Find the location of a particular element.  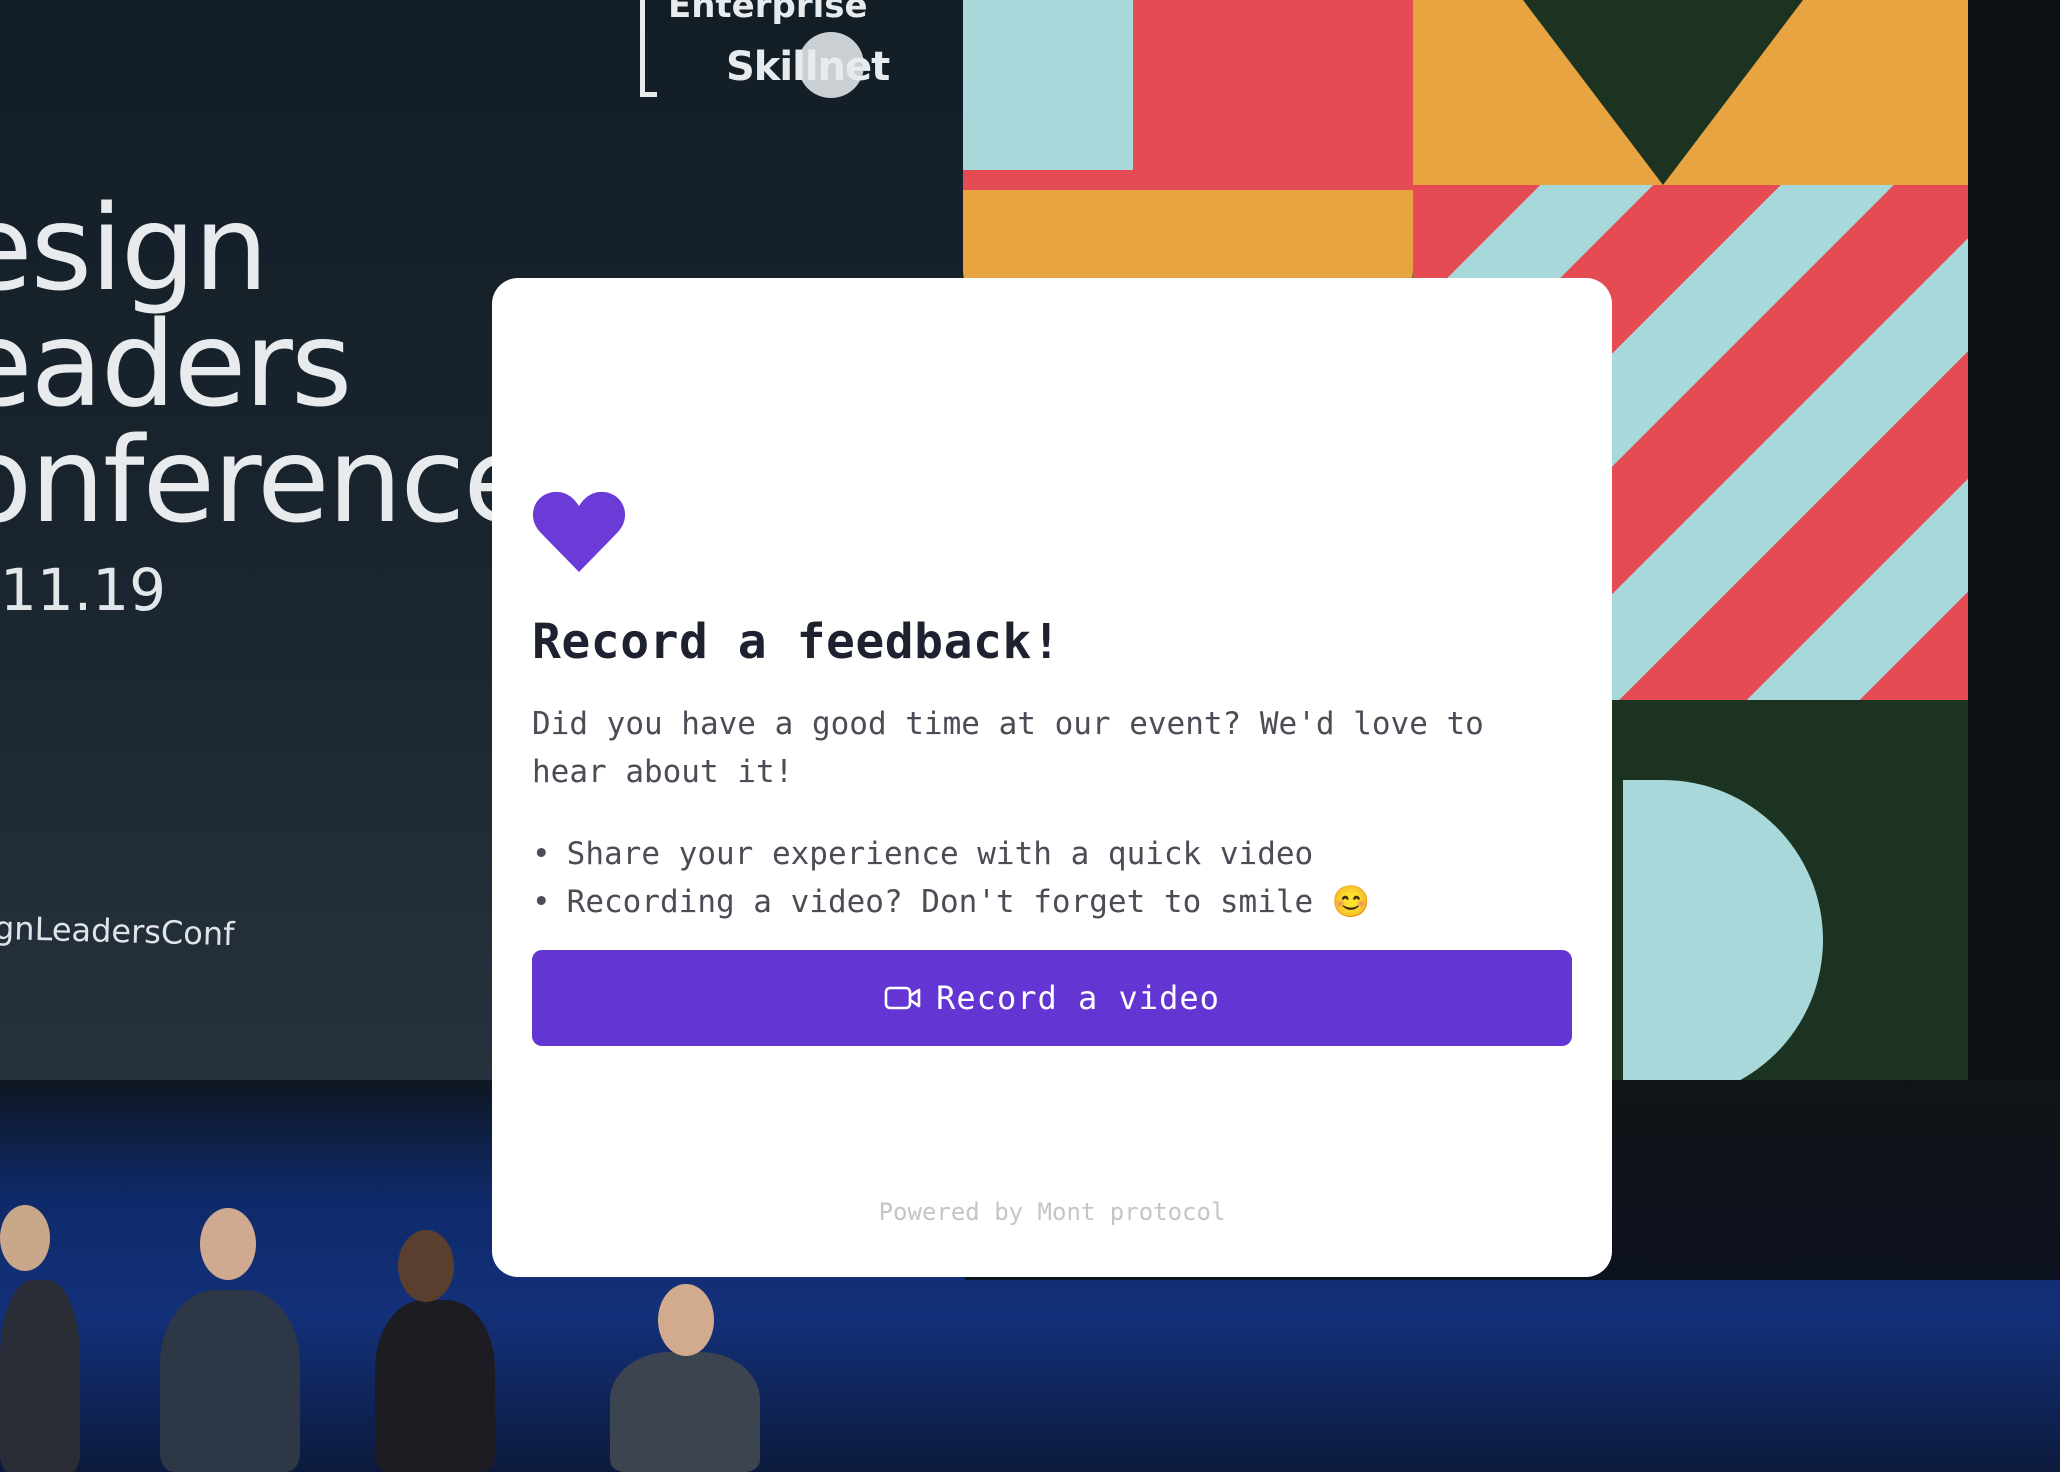

panelist-1-head is located at coordinates (25, 1238).